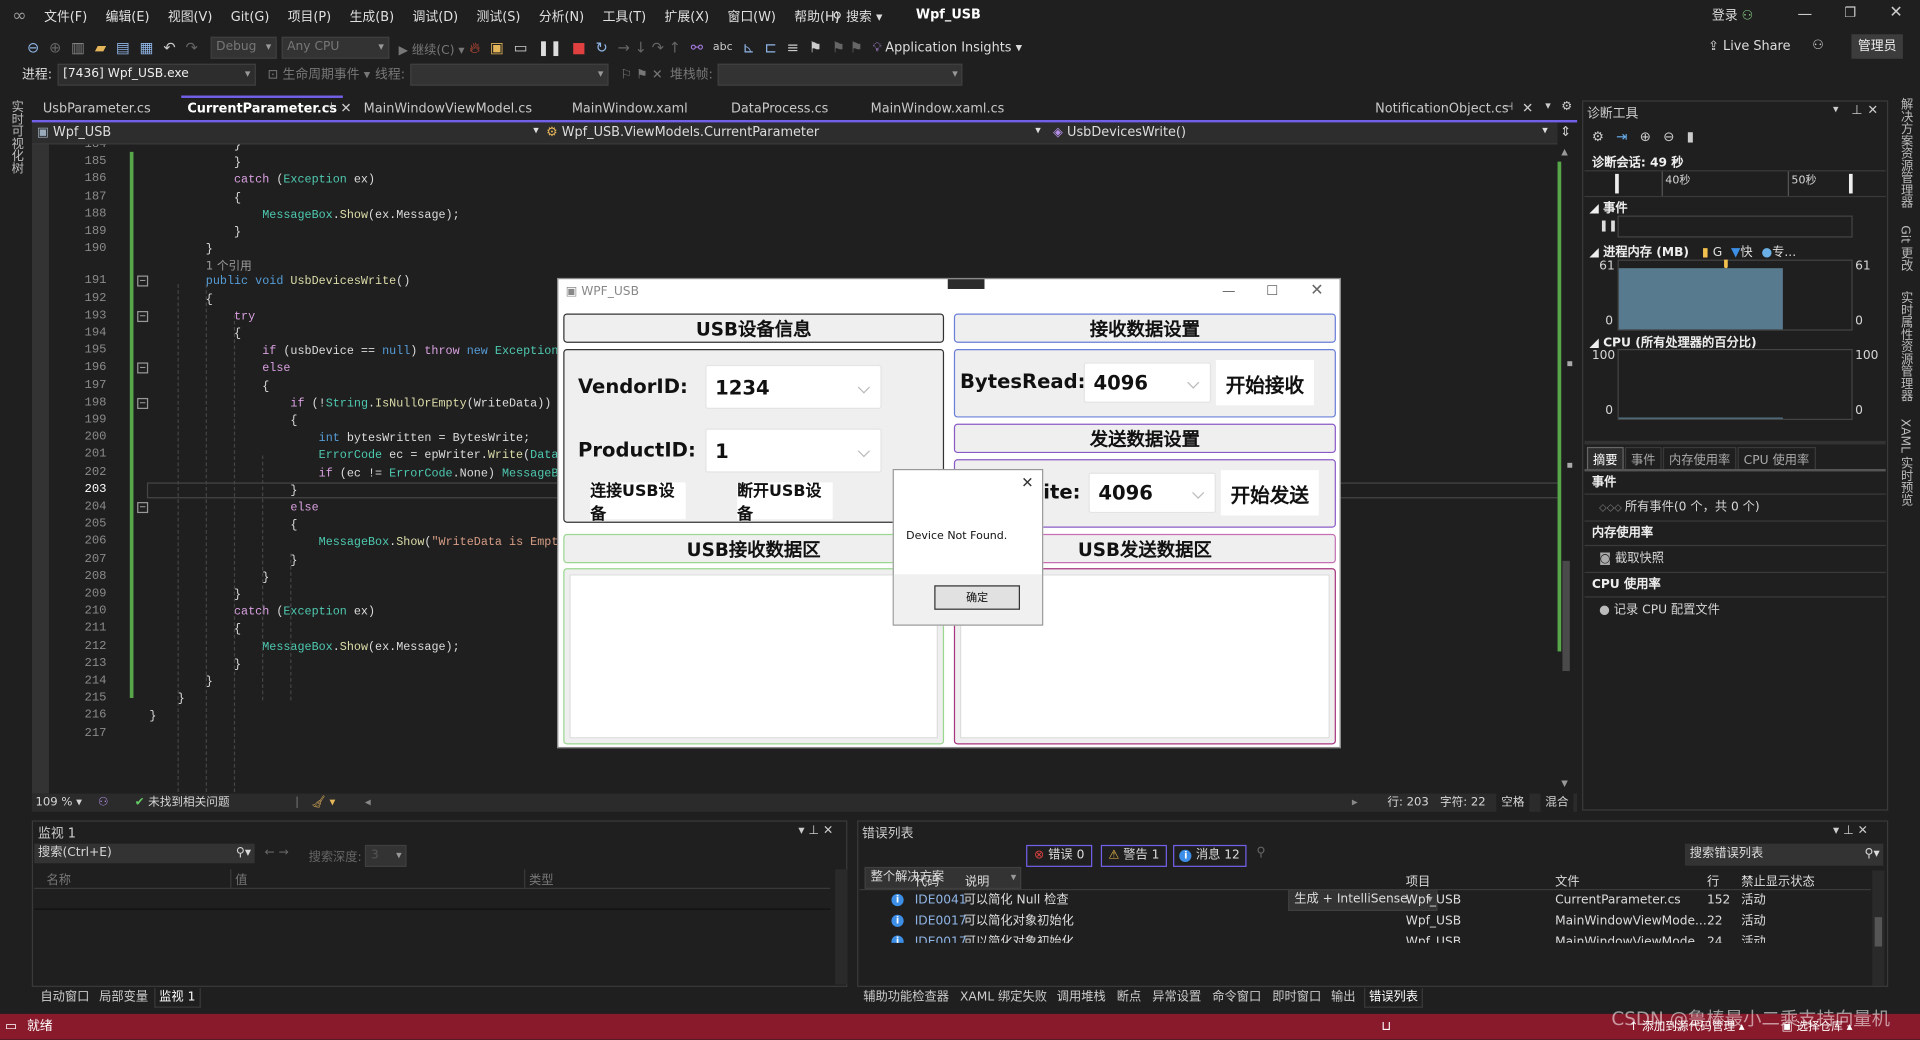 The height and width of the screenshot is (1040, 1920). What do you see at coordinates (625, 16) in the screenshot?
I see `menu-item: 工具(T)` at bounding box center [625, 16].